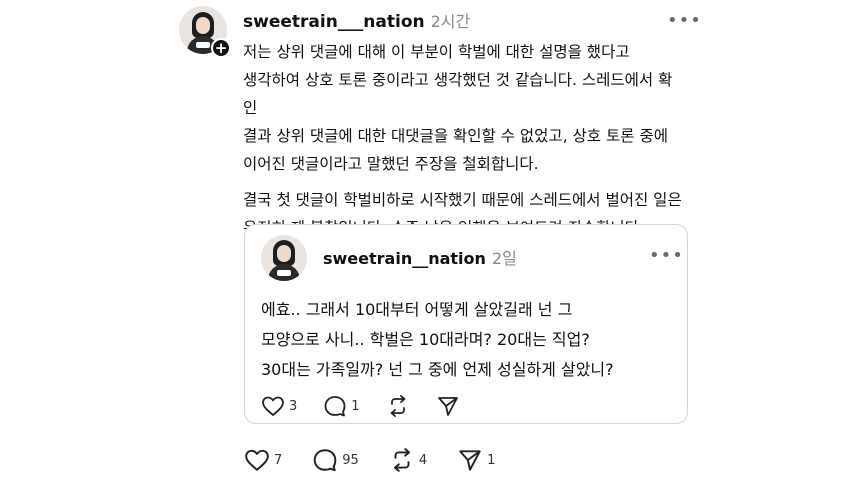 The height and width of the screenshot is (484, 860). Describe the element at coordinates (334, 22) in the screenshot. I see `author-username: sweetrain___nation` at that location.